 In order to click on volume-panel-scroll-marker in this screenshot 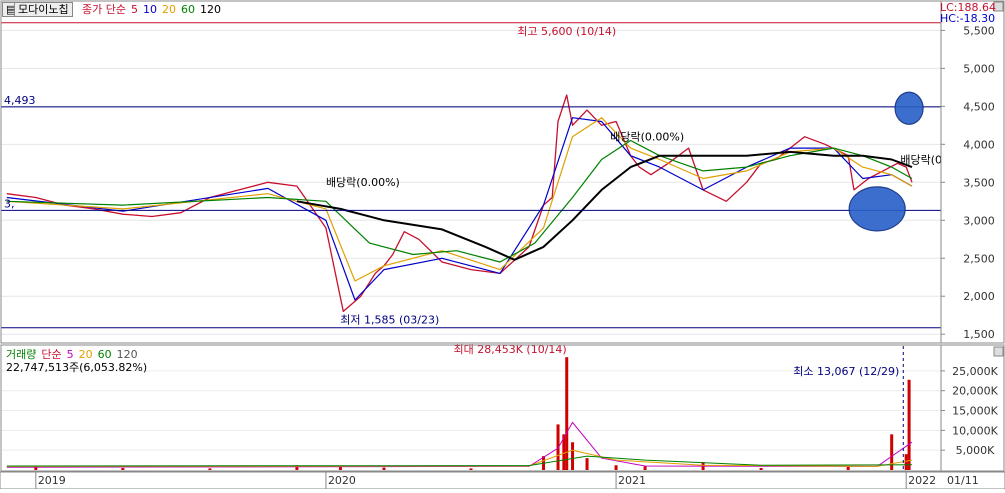, I will do `click(998, 351)`.